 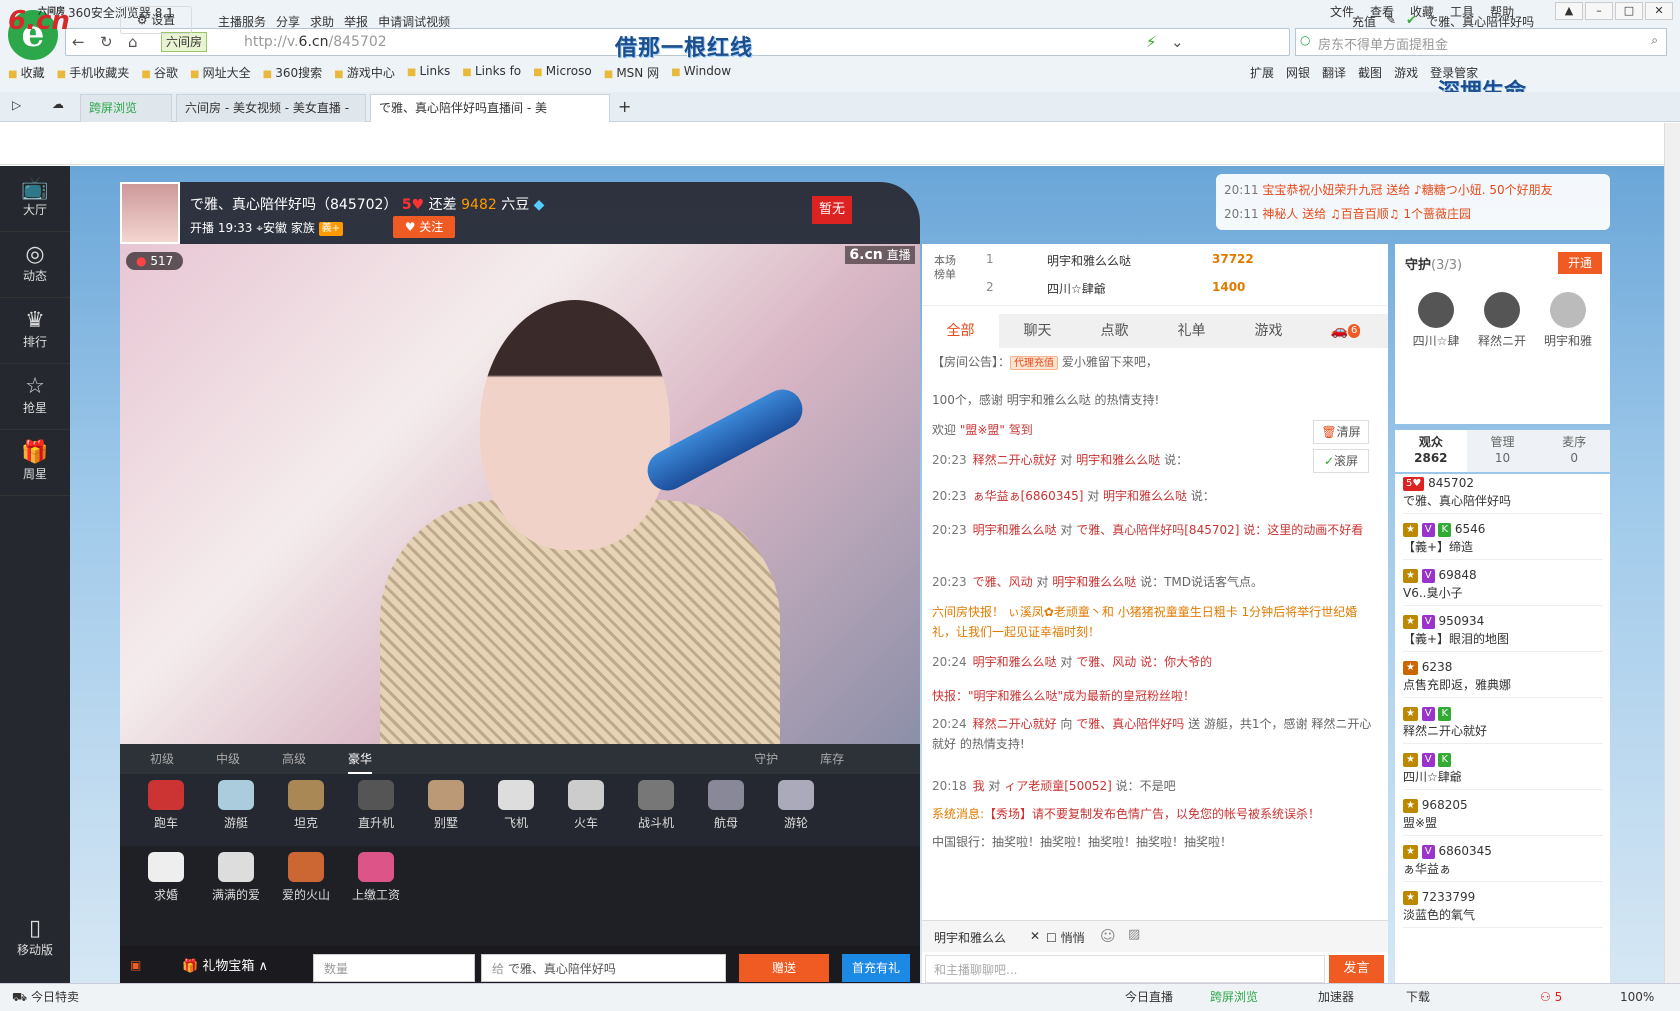 I want to click on gift-item: 火车, so click(x=586, y=802).